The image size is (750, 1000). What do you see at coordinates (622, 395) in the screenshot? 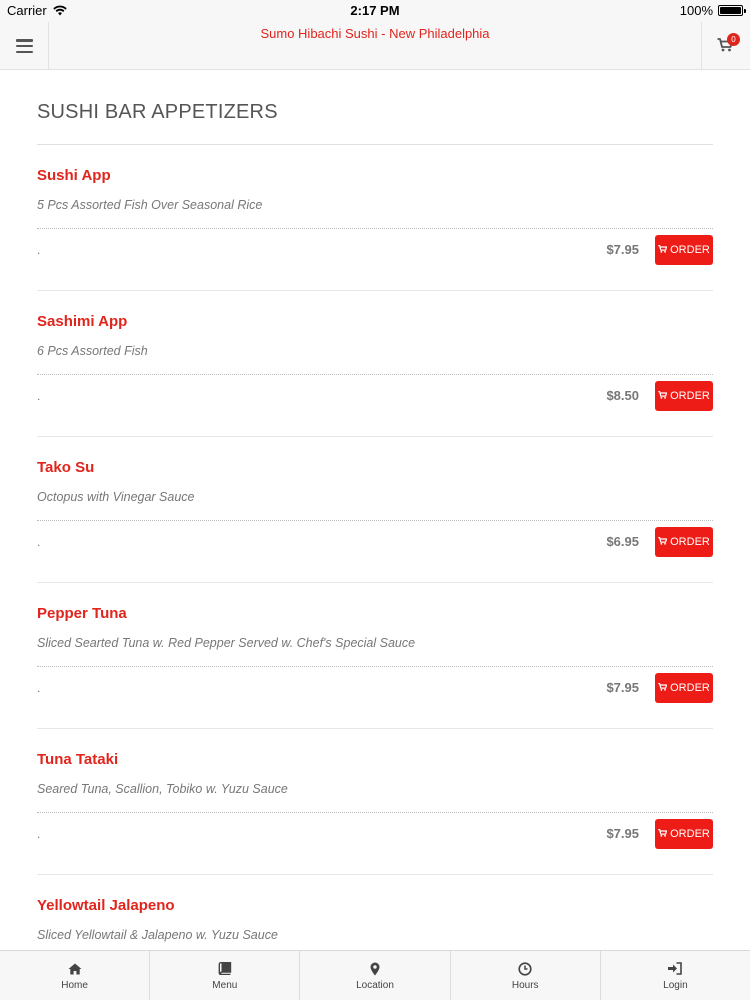
I see `item-price: $8.50` at bounding box center [622, 395].